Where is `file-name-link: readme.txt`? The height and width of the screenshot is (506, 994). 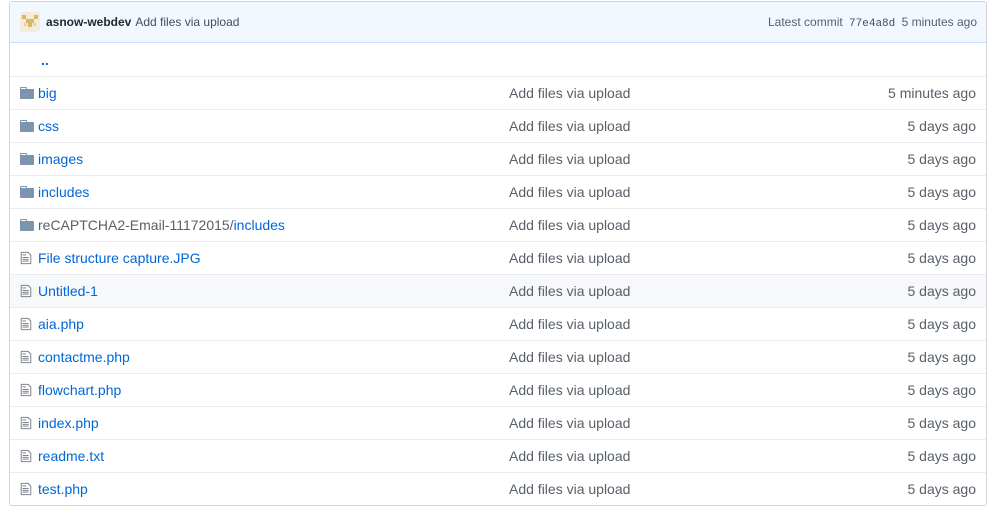 file-name-link: readme.txt is located at coordinates (273, 456).